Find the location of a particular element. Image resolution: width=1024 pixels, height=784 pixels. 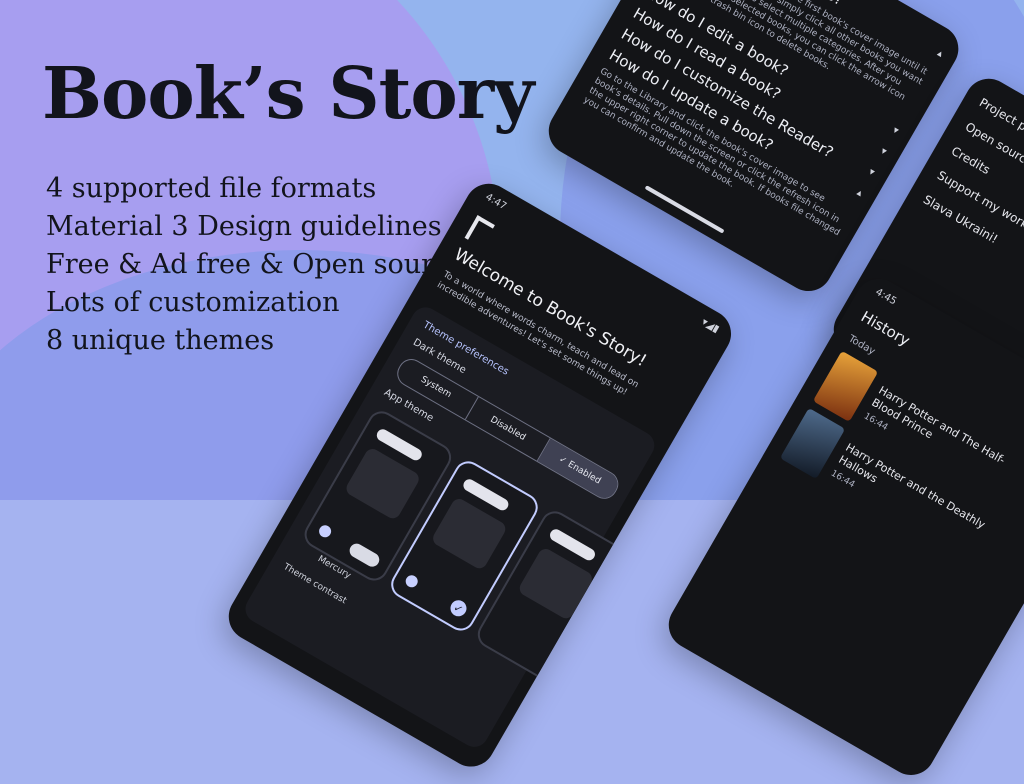

tile-preview-pill is located at coordinates (364, 555).